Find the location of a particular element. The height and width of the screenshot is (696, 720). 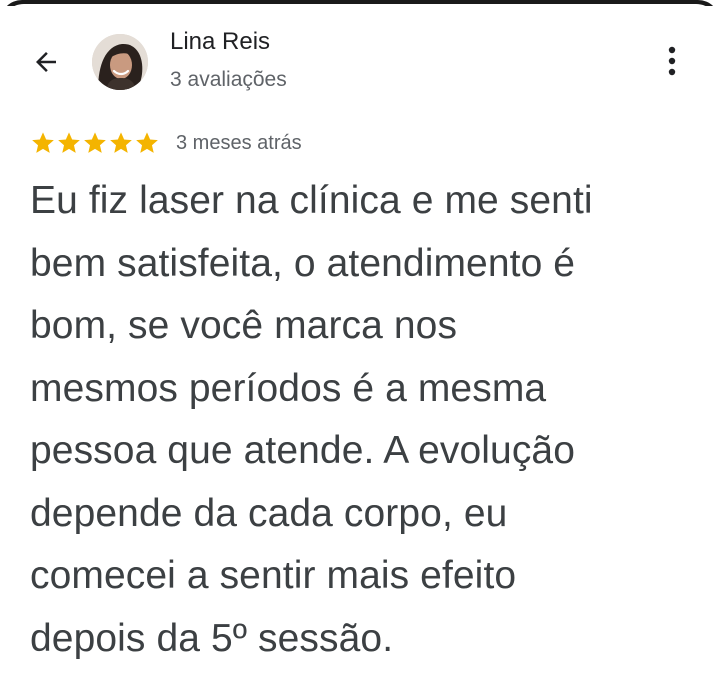

review-text-line: depende da cada corpo, eu is located at coordinates (269, 513).